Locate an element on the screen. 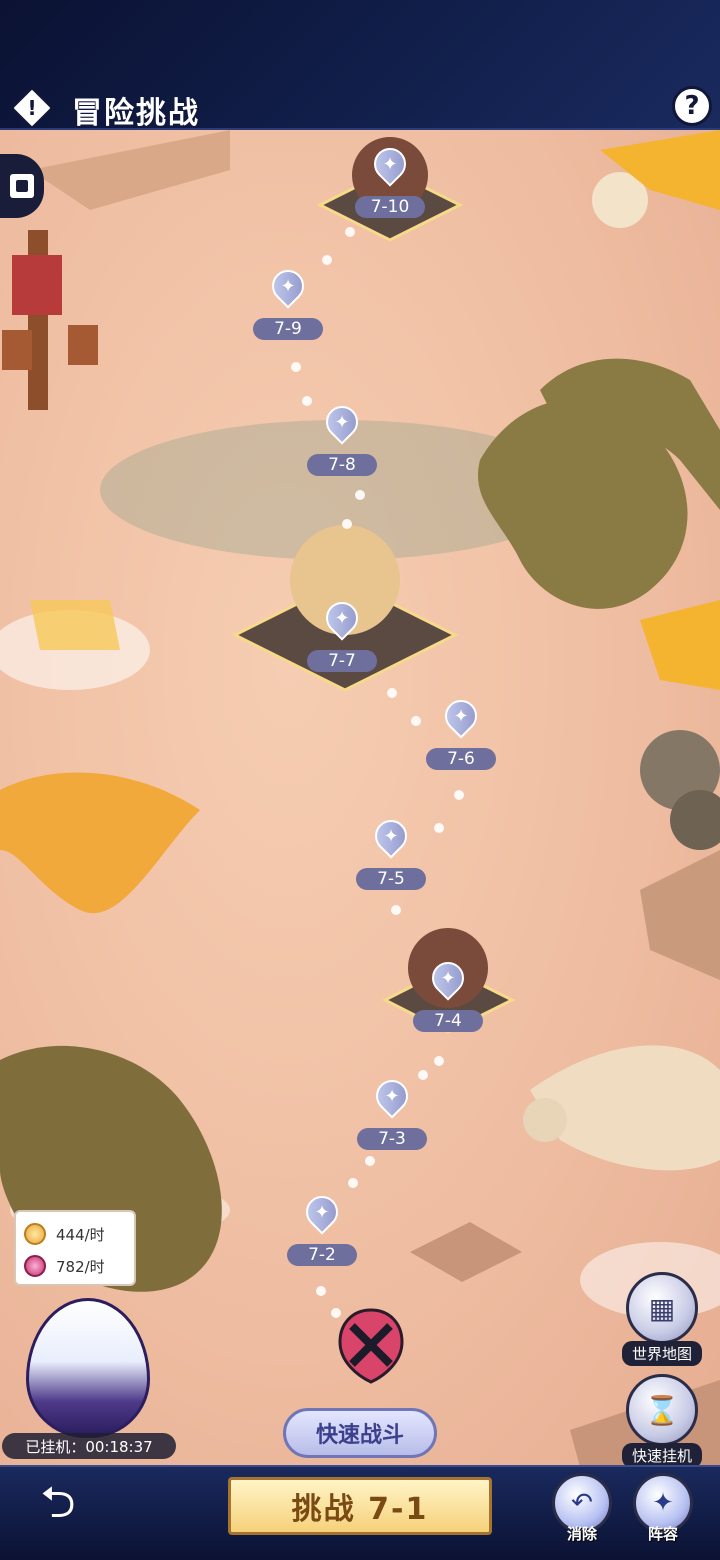 This screenshot has width=720, height=1560. gold-coin-icon is located at coordinates (35, 1234).